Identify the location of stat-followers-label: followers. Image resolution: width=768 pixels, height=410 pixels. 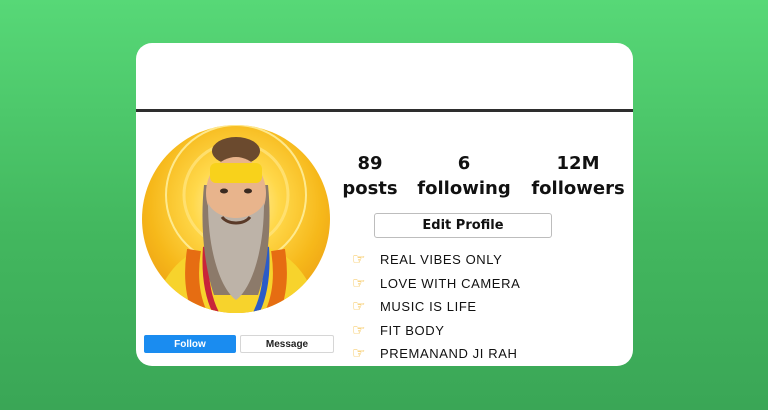
(578, 188).